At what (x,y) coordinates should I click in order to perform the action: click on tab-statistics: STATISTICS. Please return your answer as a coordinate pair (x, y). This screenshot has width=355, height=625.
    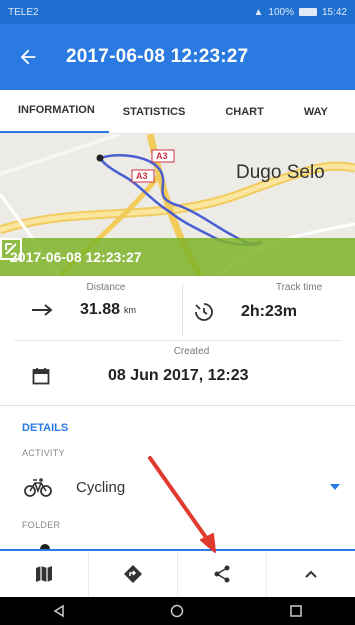
    Looking at the image, I should click on (154, 111).